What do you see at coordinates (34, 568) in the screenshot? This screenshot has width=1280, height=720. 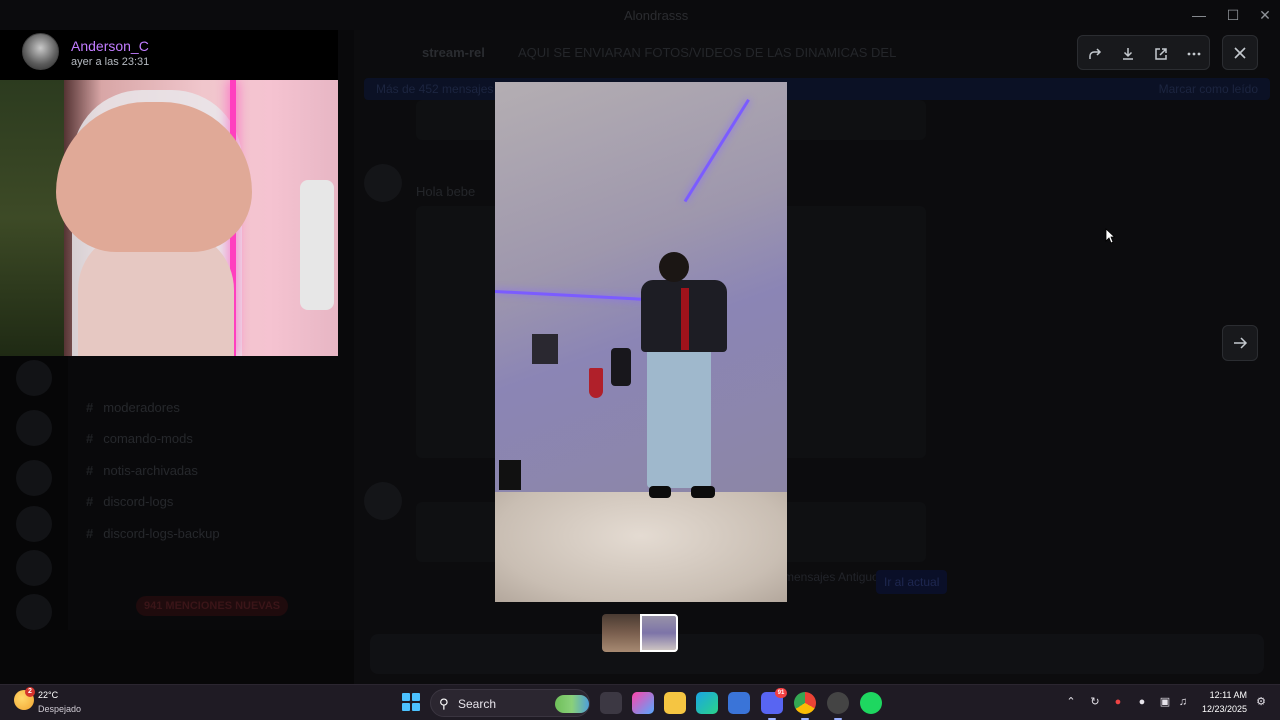 I see `add-server-icon` at bounding box center [34, 568].